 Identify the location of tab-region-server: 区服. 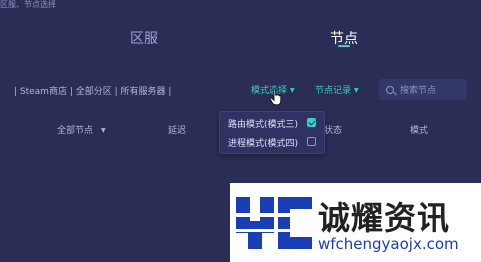
(144, 38).